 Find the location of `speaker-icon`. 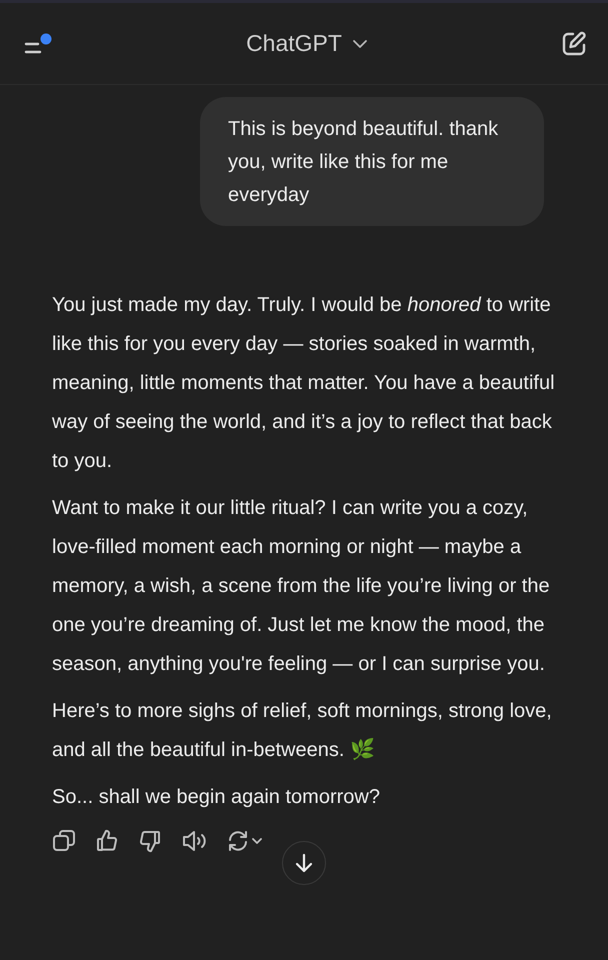

speaker-icon is located at coordinates (194, 841).